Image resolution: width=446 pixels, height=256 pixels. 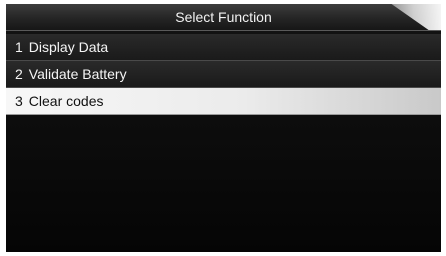 What do you see at coordinates (19, 47) in the screenshot?
I see `menu-item-number: 1` at bounding box center [19, 47].